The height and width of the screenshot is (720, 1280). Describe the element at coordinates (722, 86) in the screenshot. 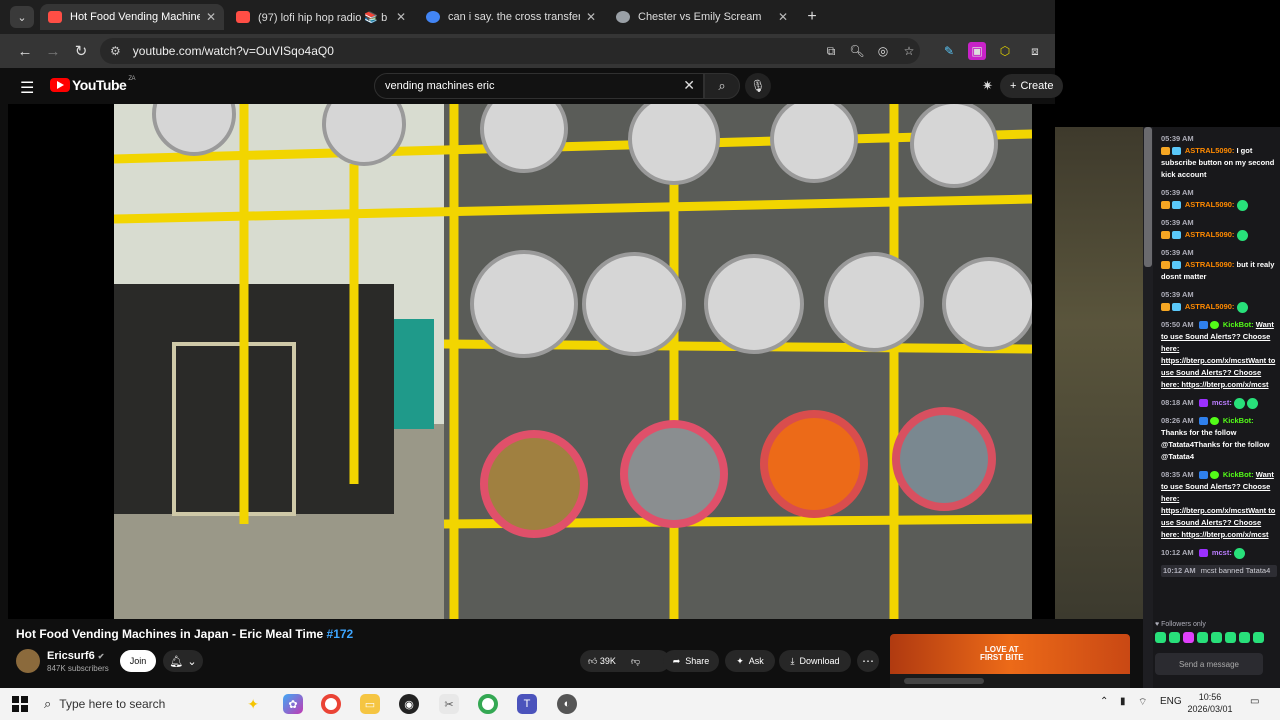

I see `search-icon: ⌕` at that location.